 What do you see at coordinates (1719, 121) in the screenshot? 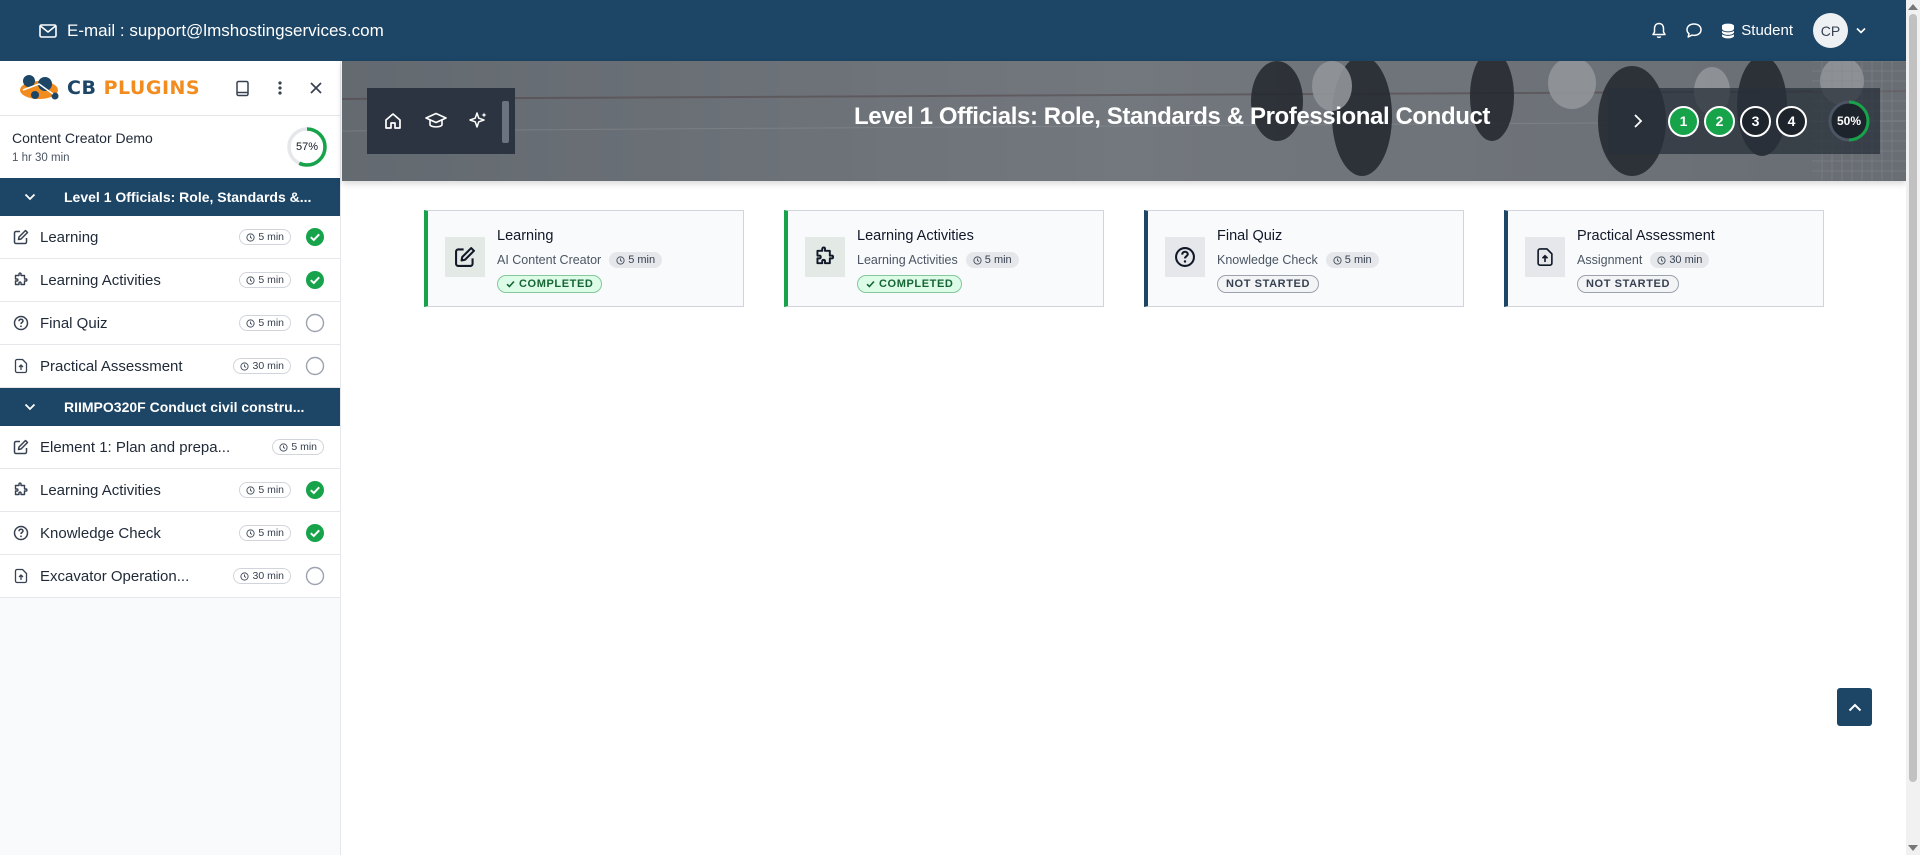
I see `step-button-2: 2` at bounding box center [1719, 121].